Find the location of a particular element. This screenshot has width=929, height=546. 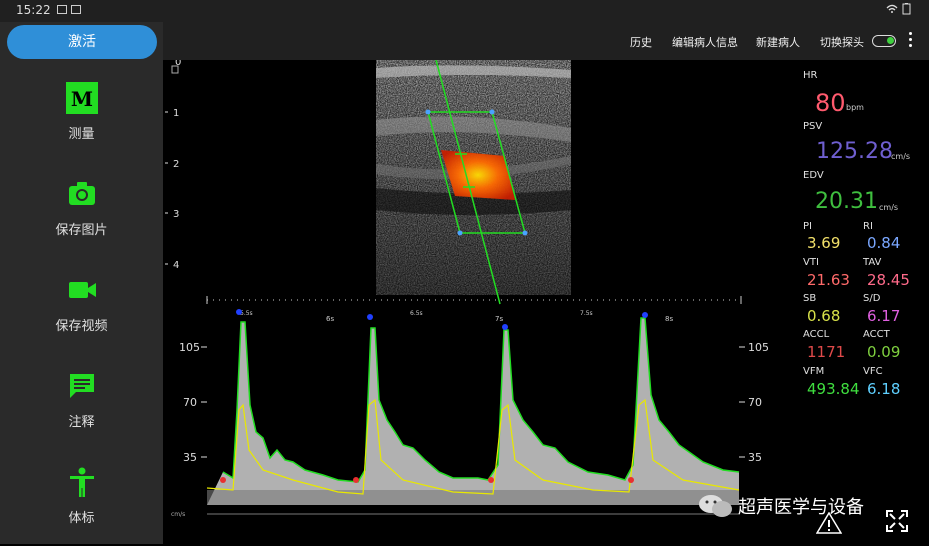

time-label: 5.5s is located at coordinates (246, 313).